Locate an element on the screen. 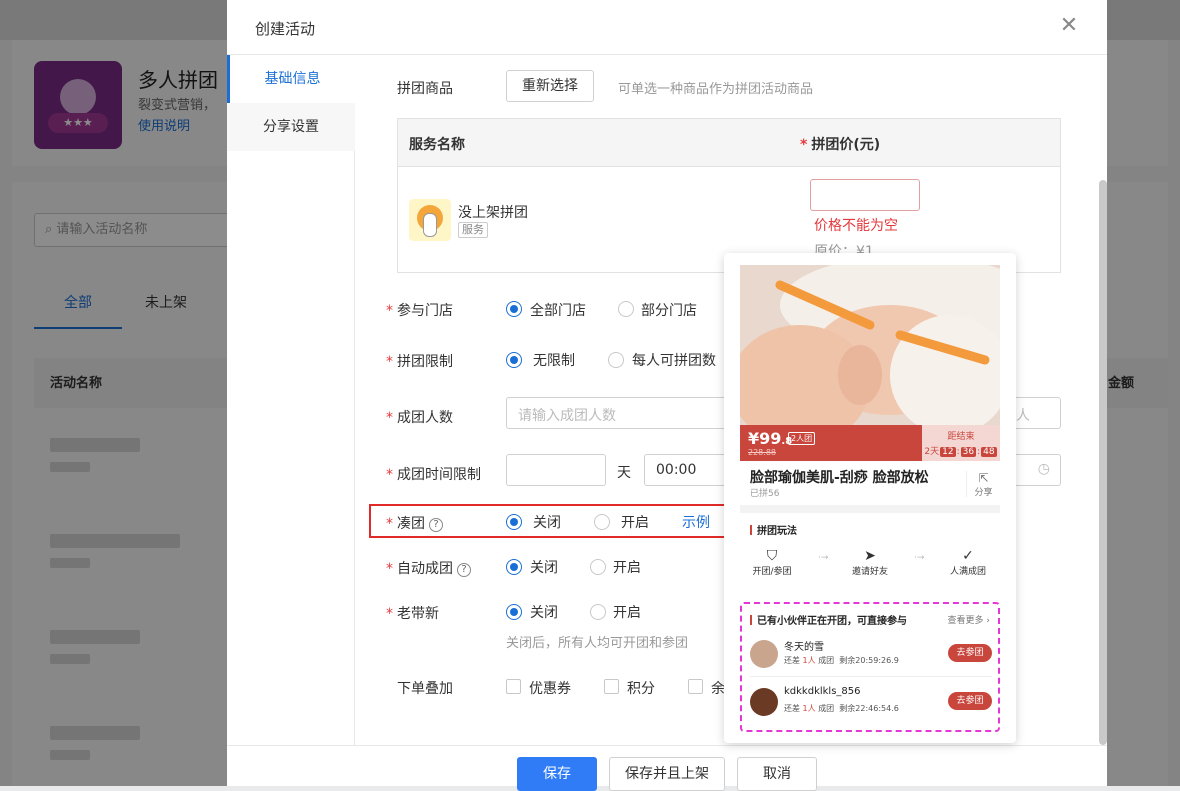 The height and width of the screenshot is (791, 1180). old-new-off-radio is located at coordinates (514, 612).